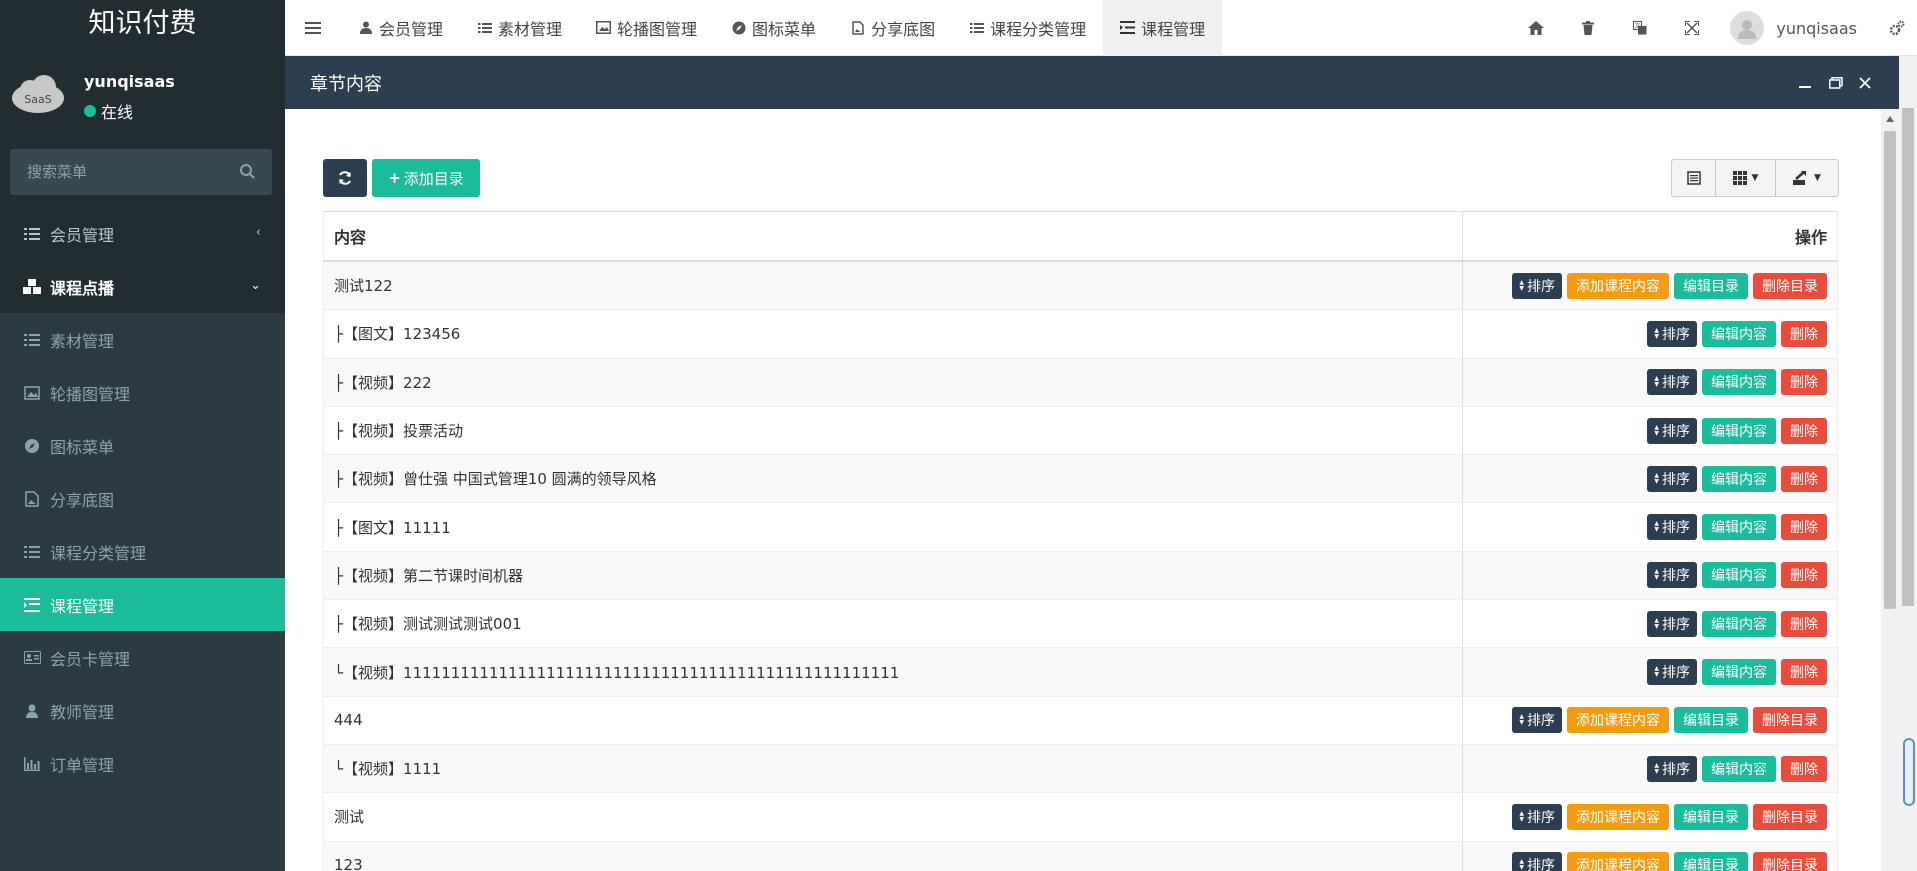  What do you see at coordinates (400, 28) in the screenshot?
I see `tab-member: 会员管理` at bounding box center [400, 28].